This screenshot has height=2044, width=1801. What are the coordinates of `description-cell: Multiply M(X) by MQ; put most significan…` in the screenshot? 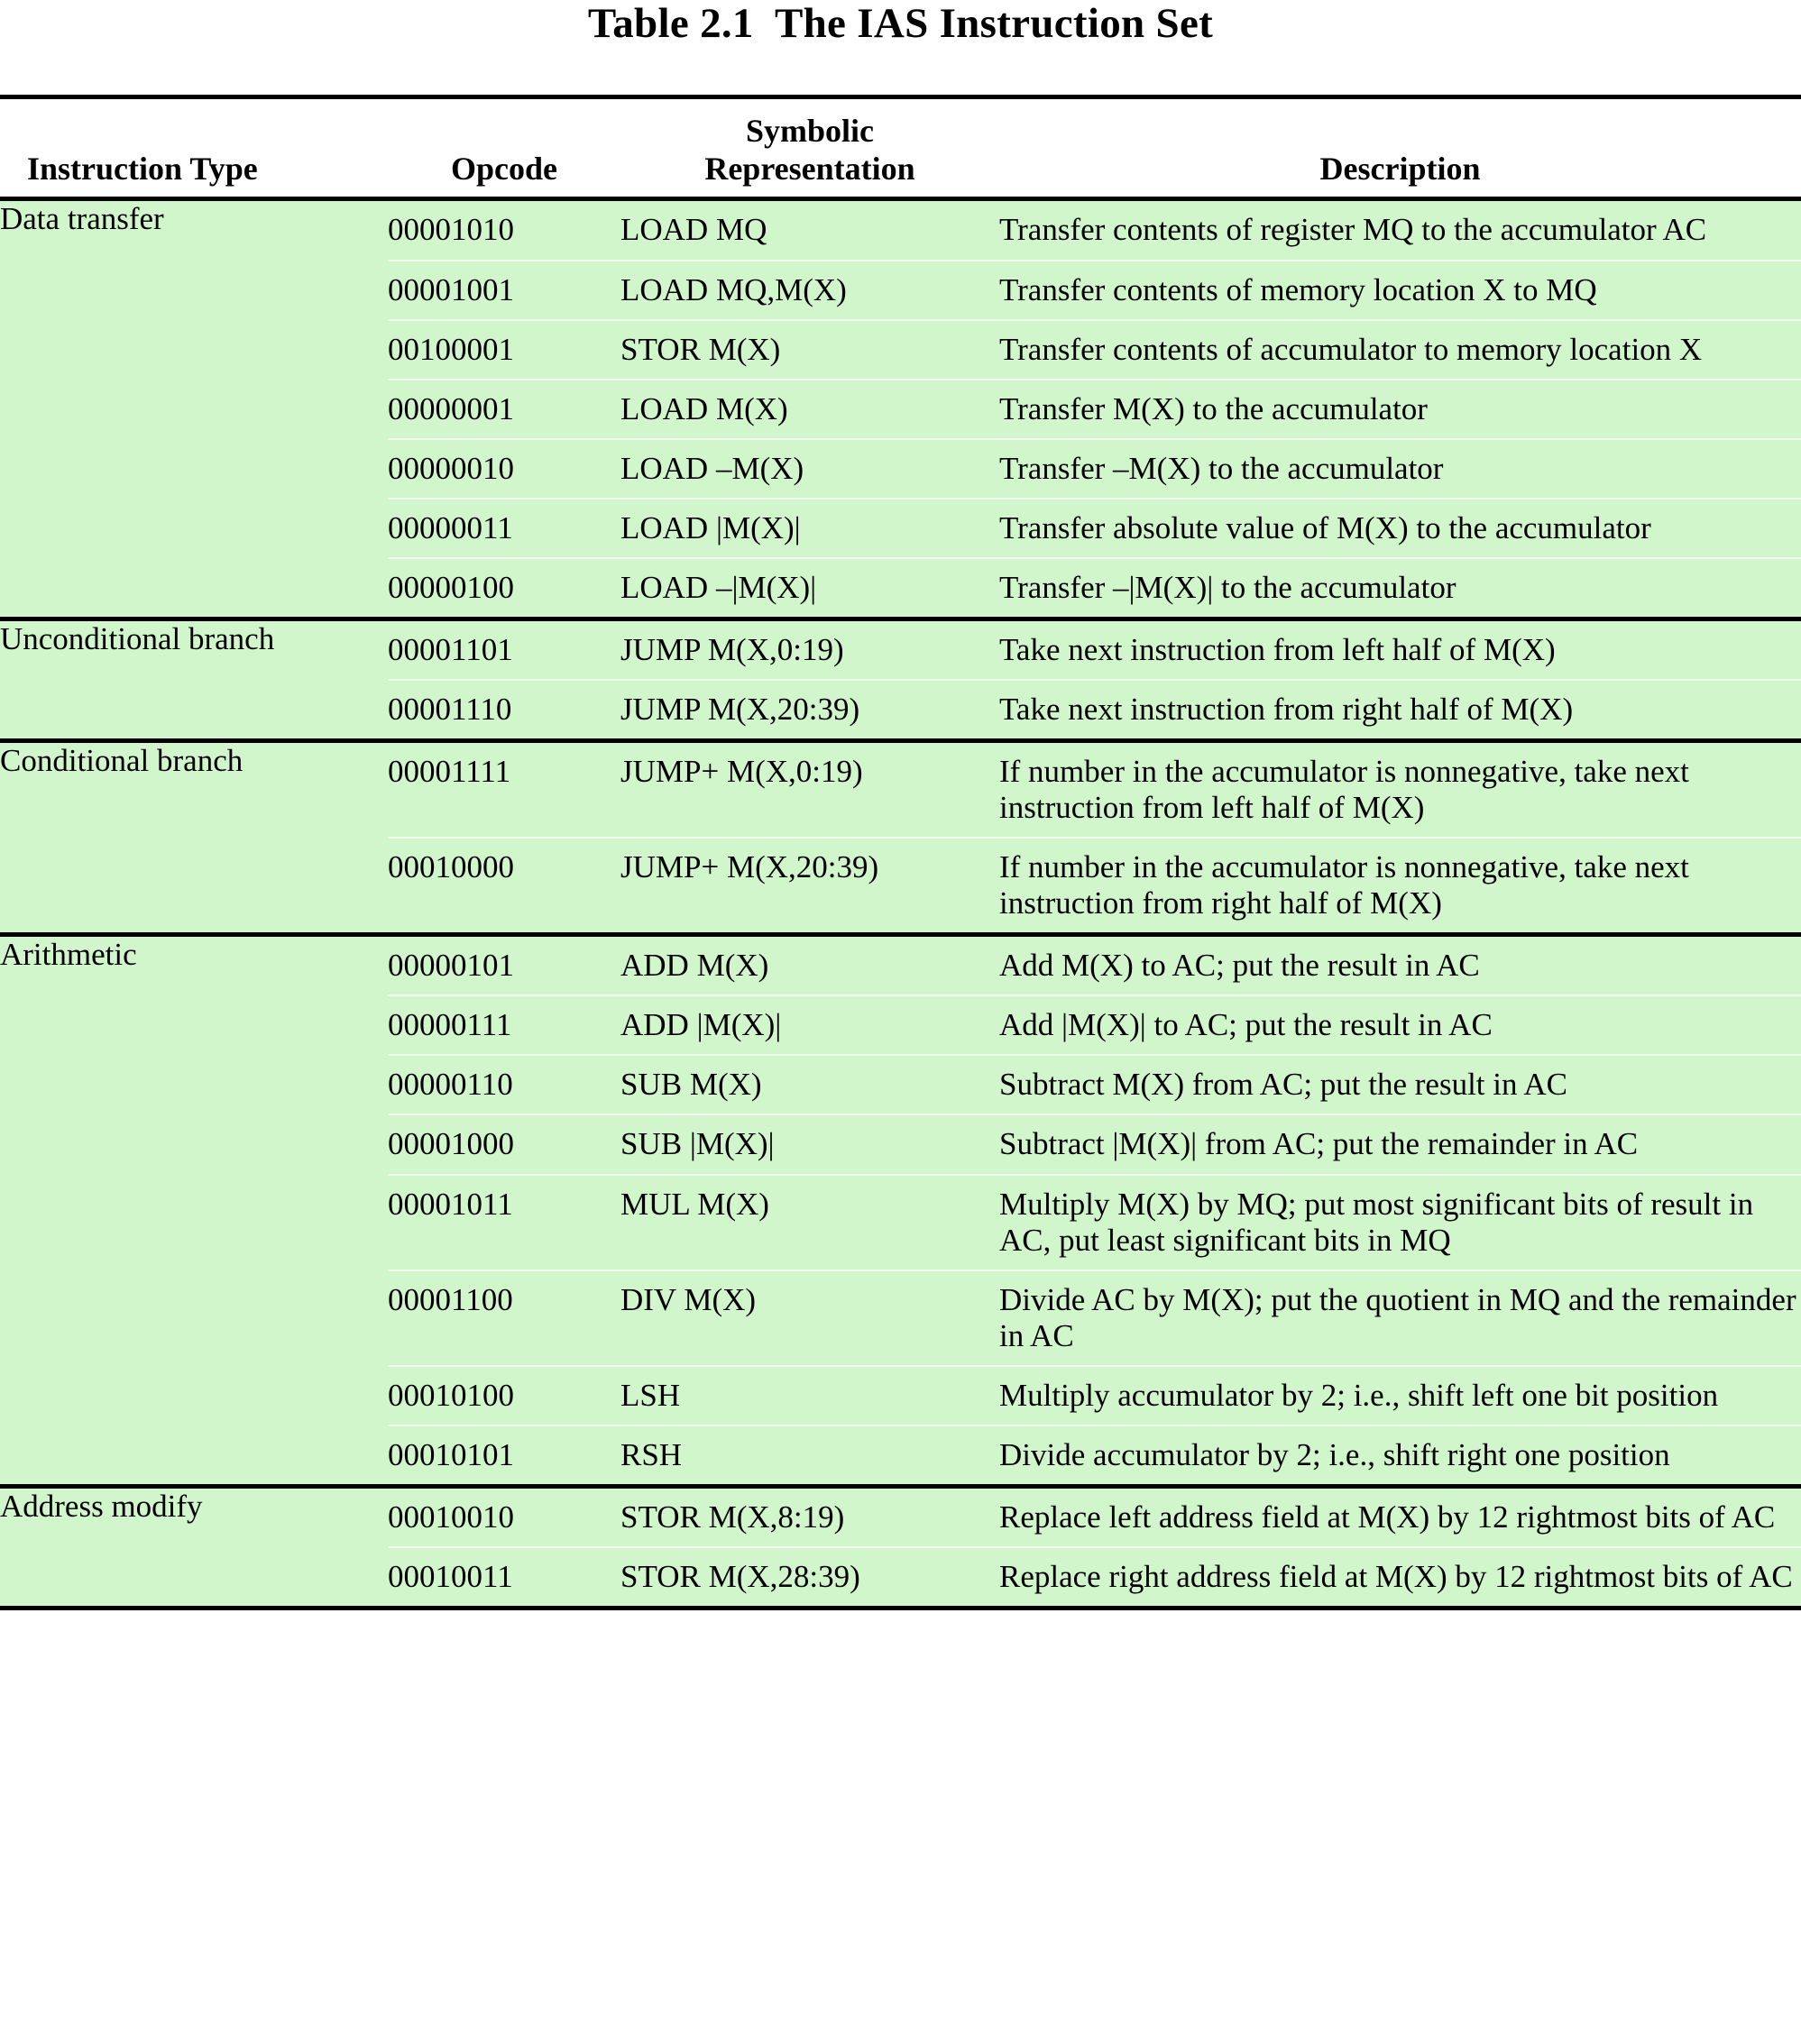 It's located at (1400, 1221).